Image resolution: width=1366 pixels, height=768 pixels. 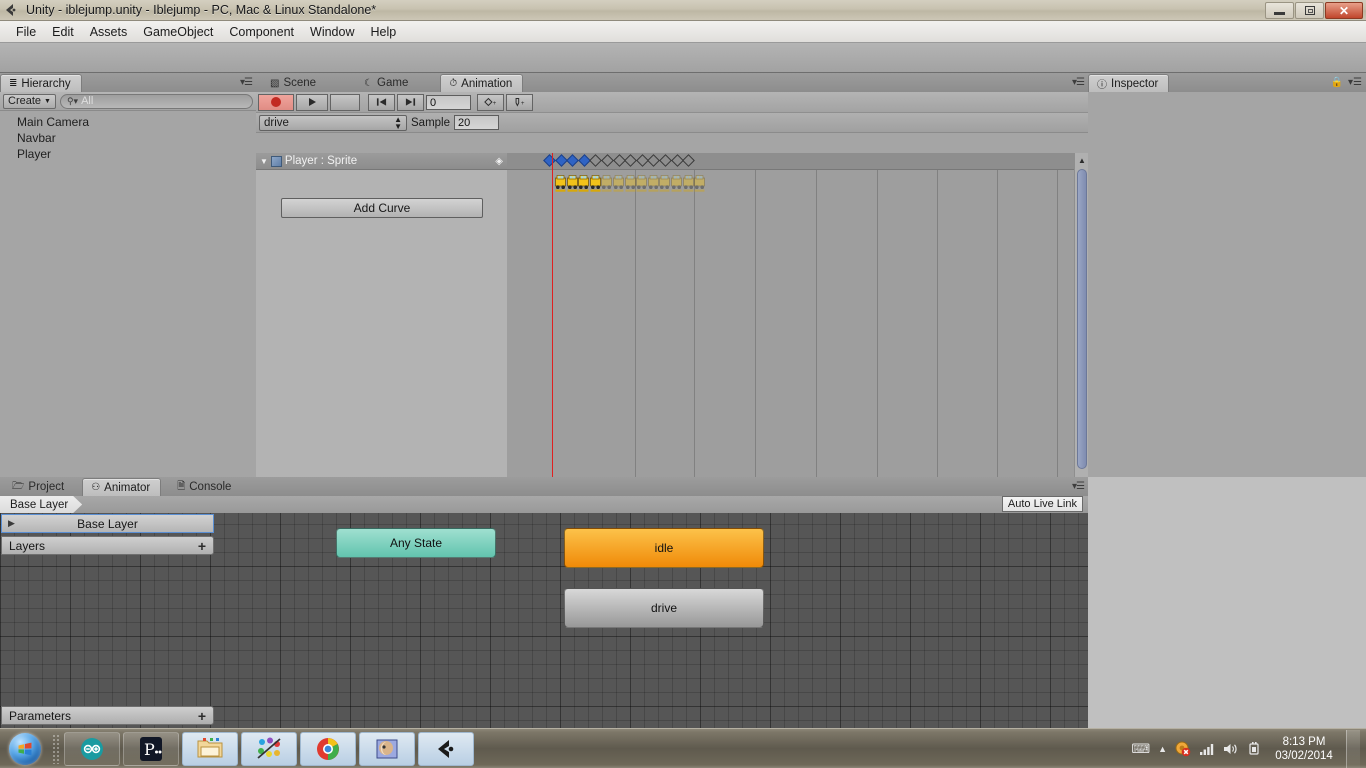 What do you see at coordinates (156, 101) in the screenshot?
I see `hierarchy-search-input: ⚲▾ All` at bounding box center [156, 101].